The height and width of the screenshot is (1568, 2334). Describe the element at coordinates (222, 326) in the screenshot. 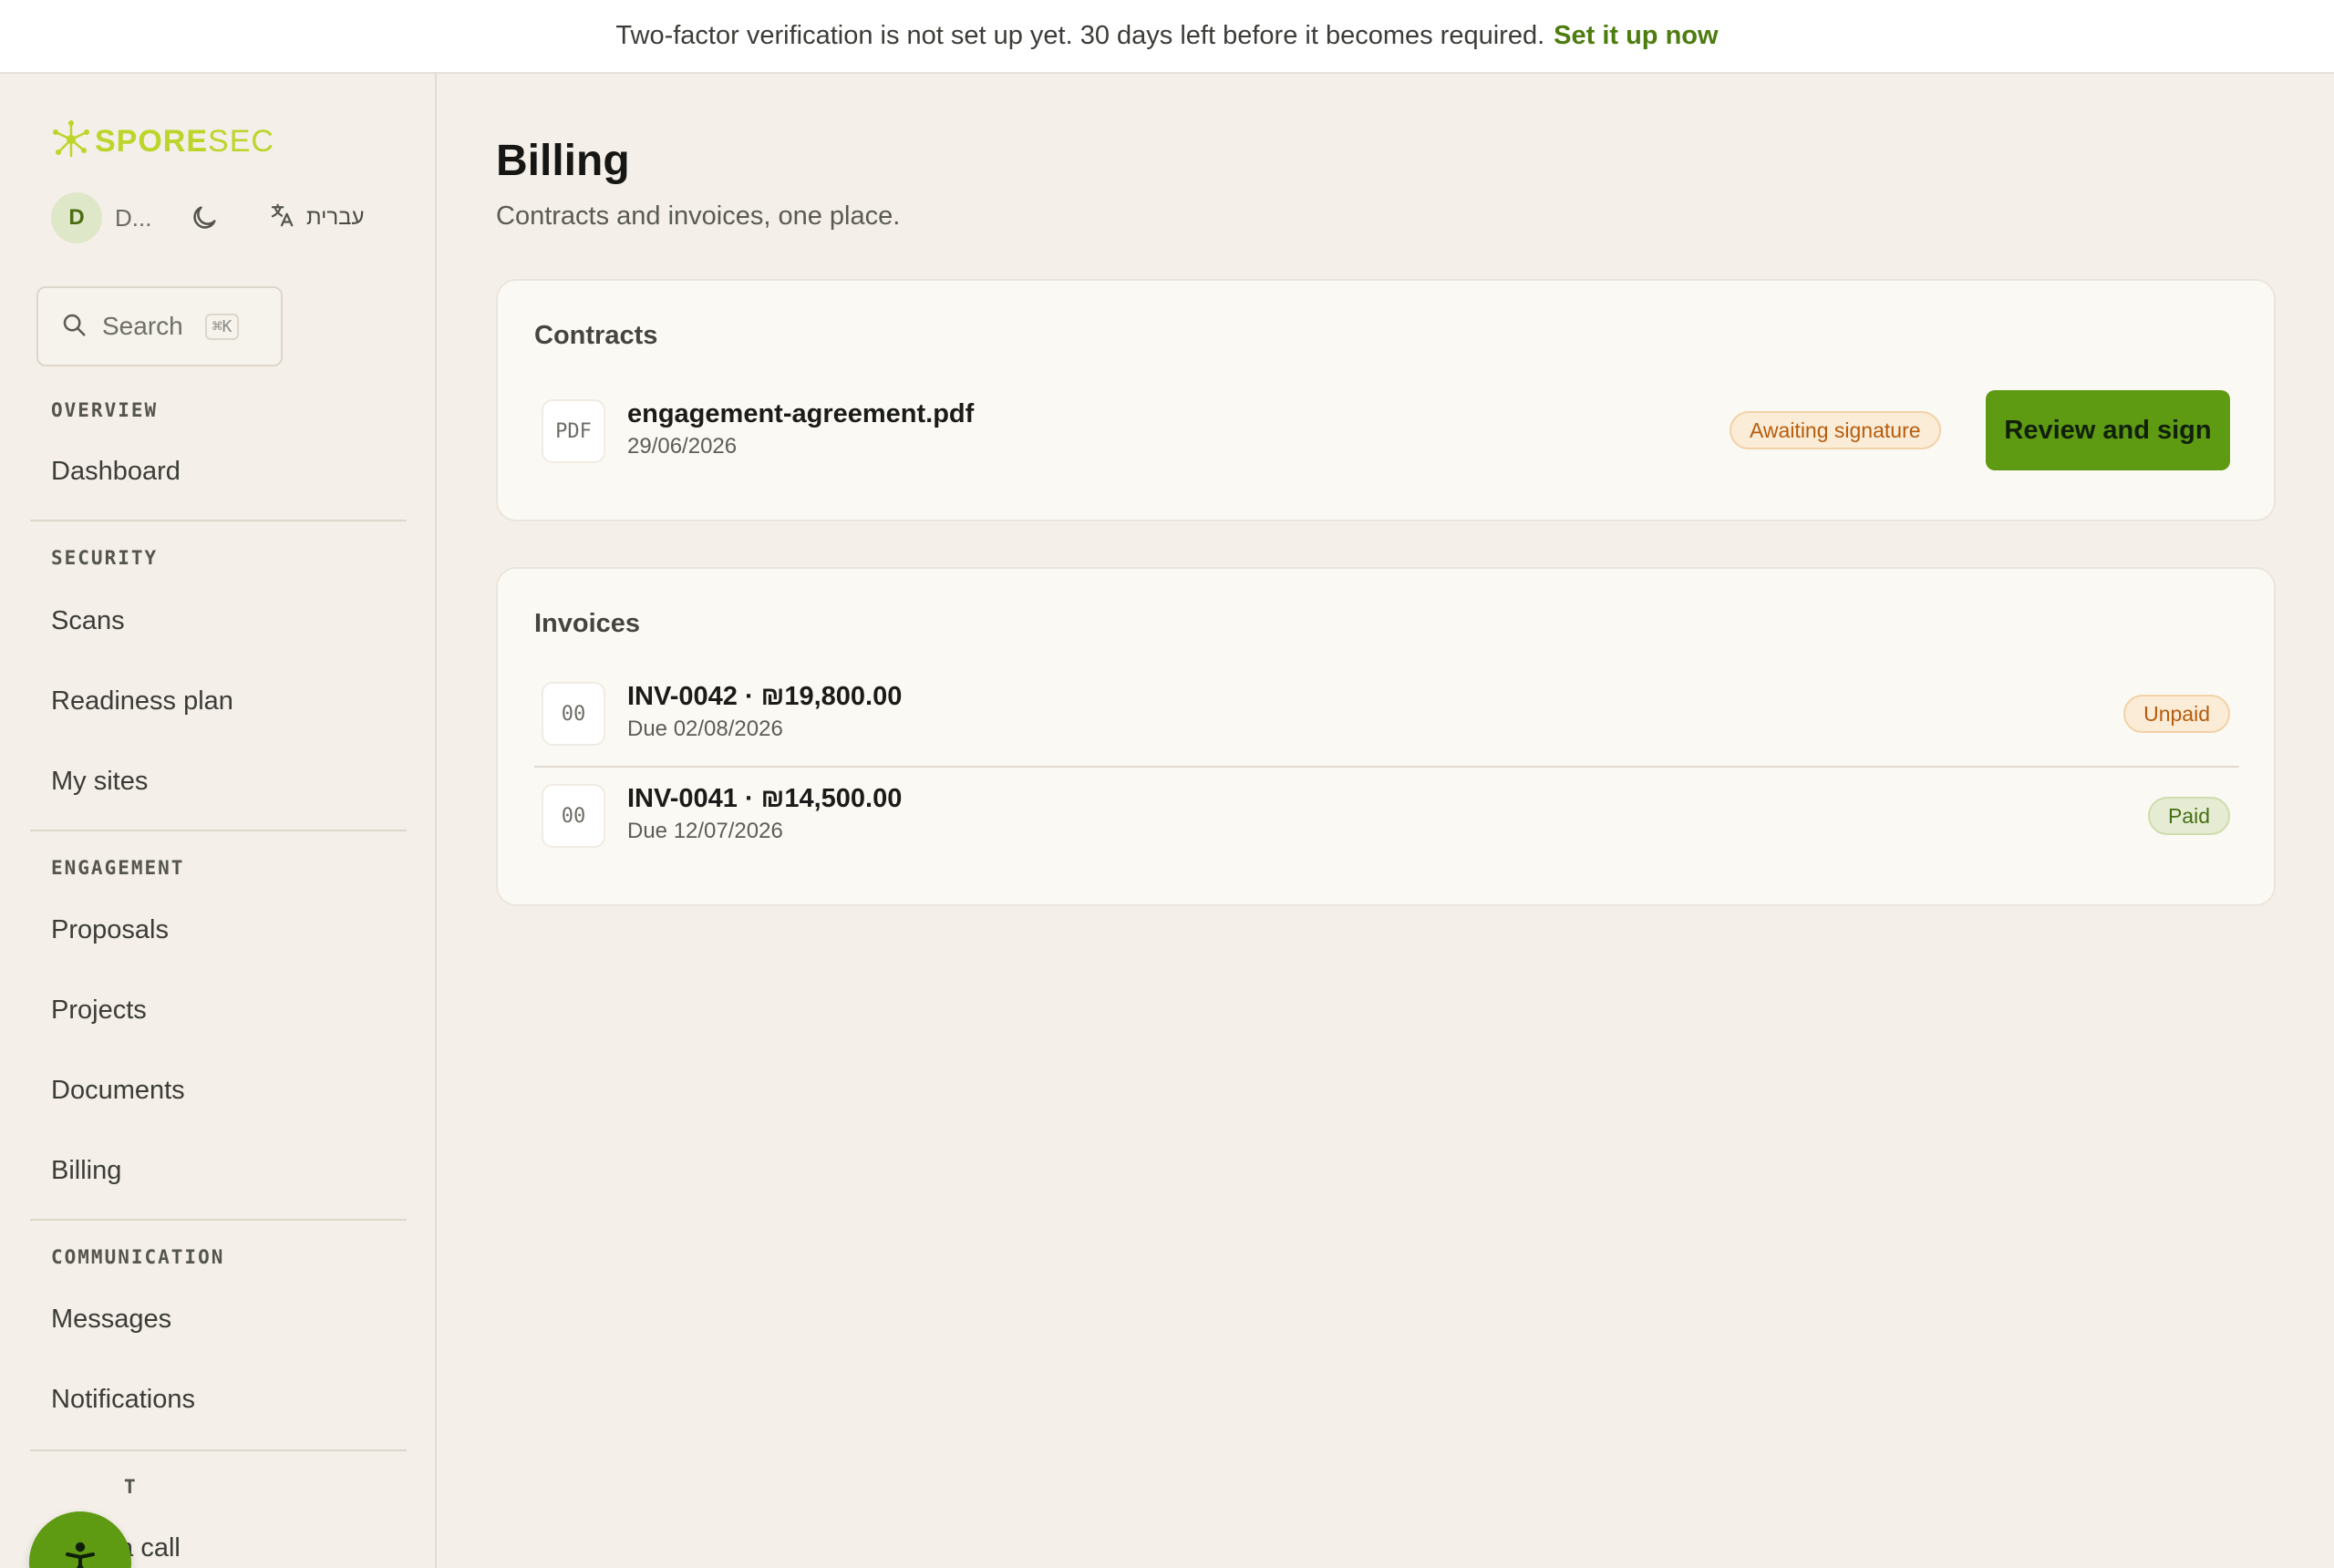

I see `search-shortcut-badge: ⌘K` at that location.